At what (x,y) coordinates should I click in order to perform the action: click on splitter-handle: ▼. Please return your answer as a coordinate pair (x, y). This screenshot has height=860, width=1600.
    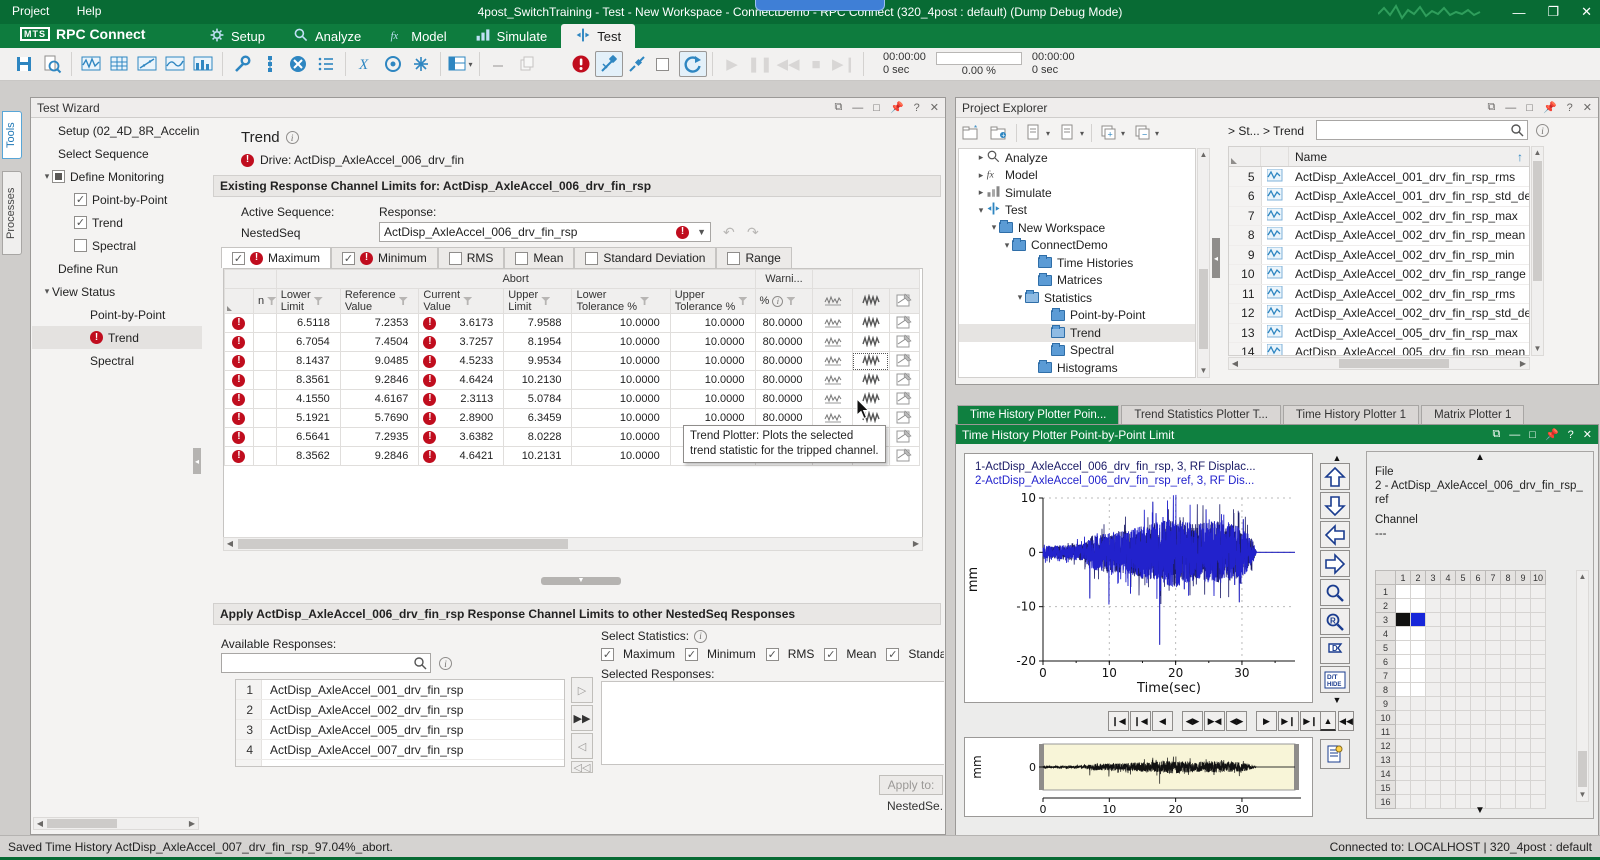
    Looking at the image, I should click on (581, 581).